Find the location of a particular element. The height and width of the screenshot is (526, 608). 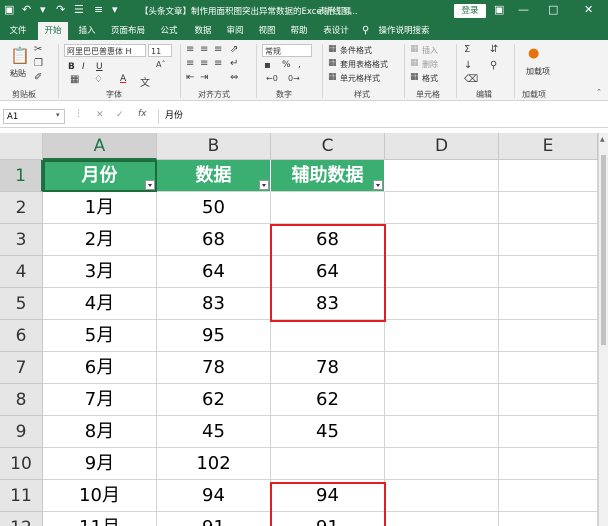

row-header-12: 12 is located at coordinates (21, 519).